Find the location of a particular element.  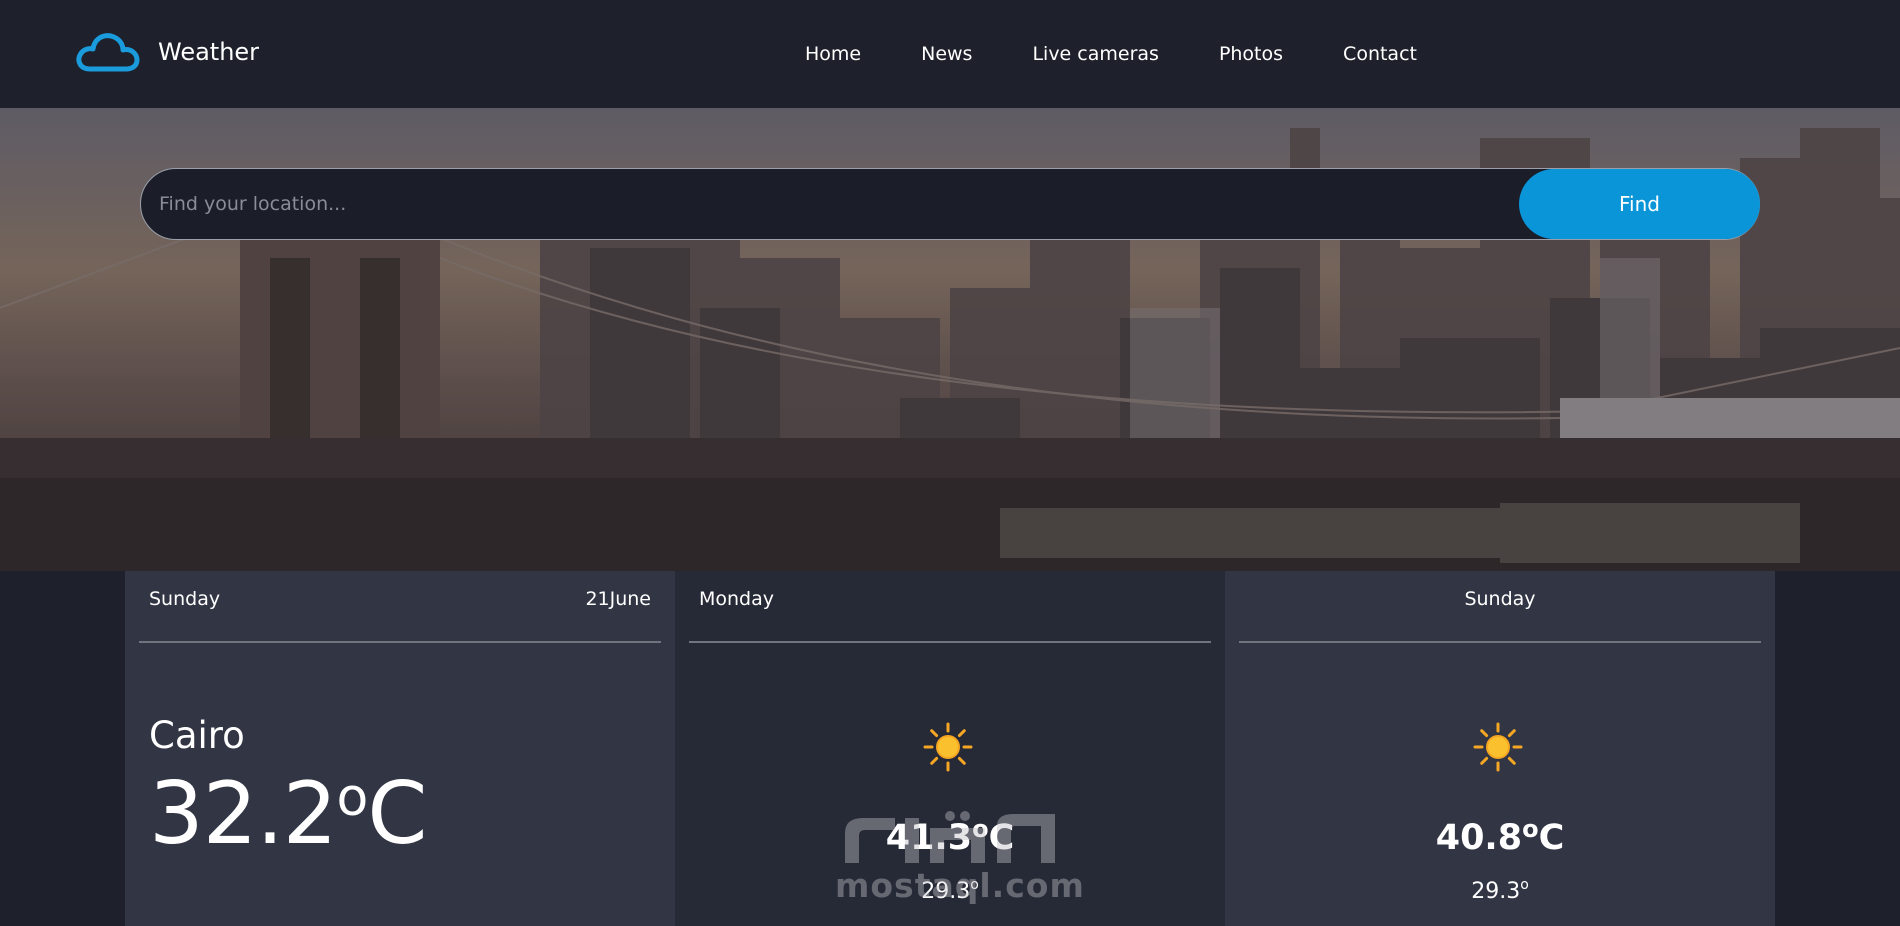

find-button: Find is located at coordinates (1639, 204).